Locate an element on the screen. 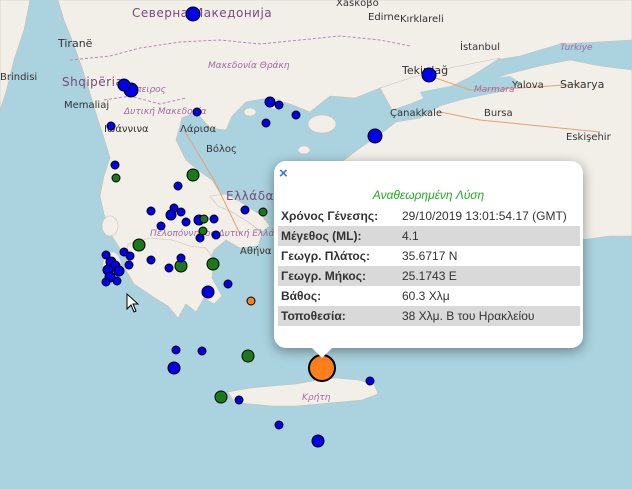  close-icon: × is located at coordinates (283, 174).